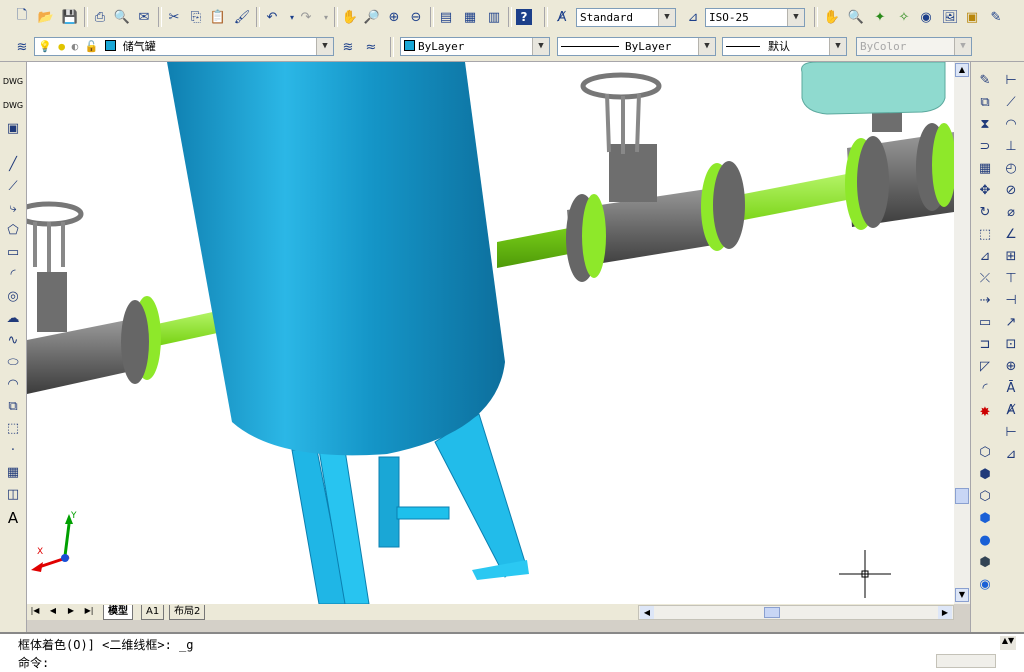 This screenshot has height=672, width=1024. What do you see at coordinates (1008, 643) in the screenshot?
I see `command-scroll-up: ▲▼` at bounding box center [1008, 643].